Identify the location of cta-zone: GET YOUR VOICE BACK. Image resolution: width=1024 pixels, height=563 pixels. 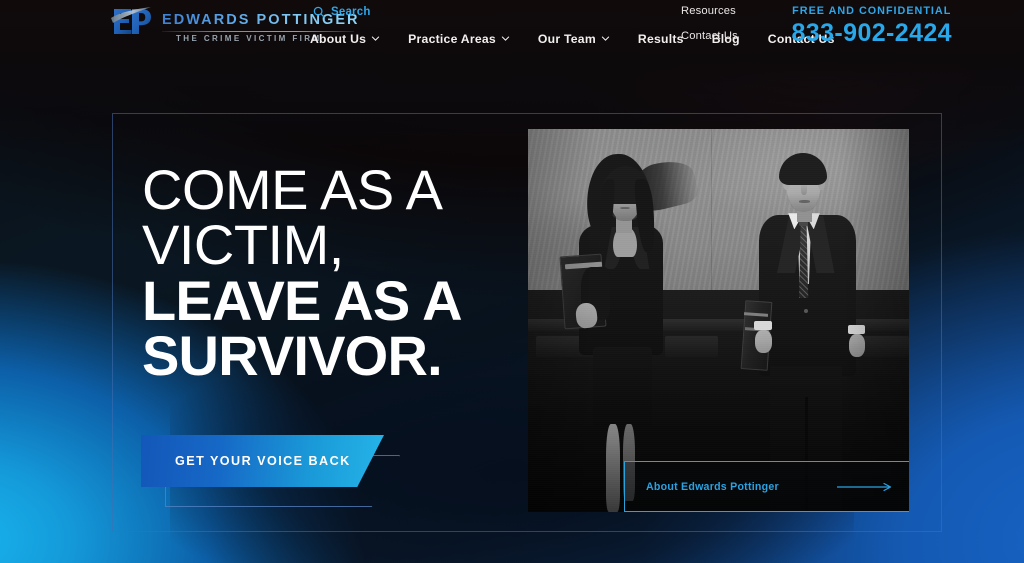
(271, 472).